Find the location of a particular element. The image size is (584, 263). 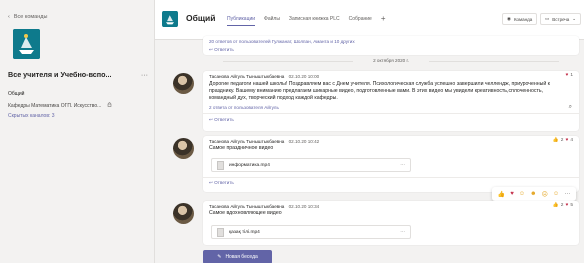

post-time: 02.10.20 10:42 is located at coordinates (304, 141).